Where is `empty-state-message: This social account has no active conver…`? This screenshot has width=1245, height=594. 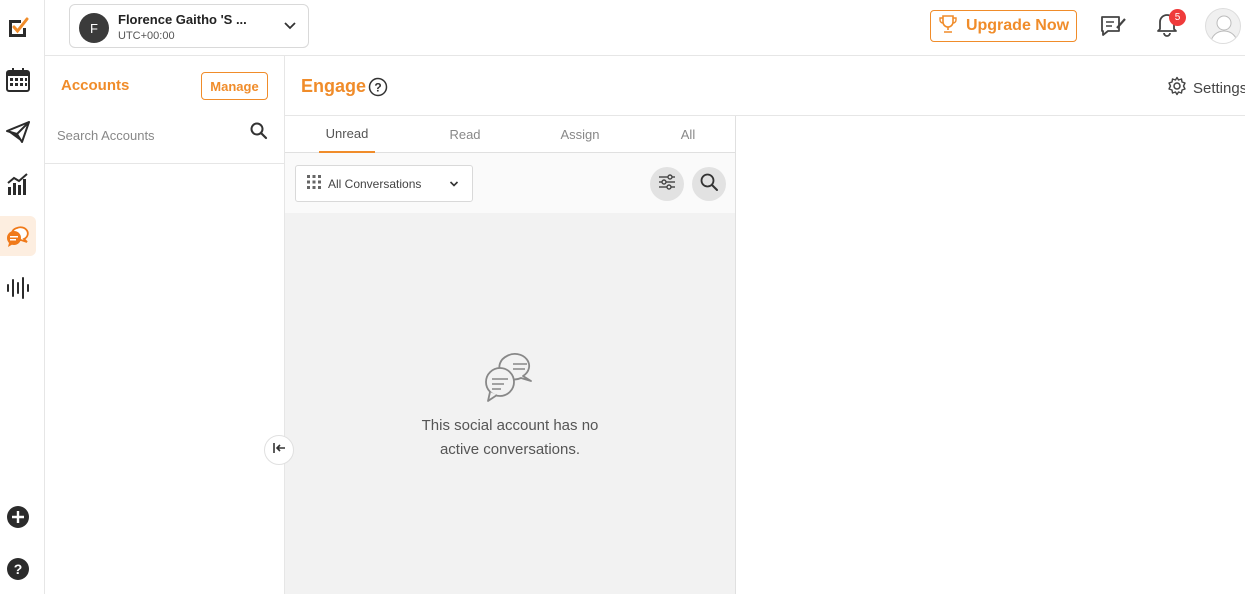 empty-state-message: This social account has no active conver… is located at coordinates (510, 438).